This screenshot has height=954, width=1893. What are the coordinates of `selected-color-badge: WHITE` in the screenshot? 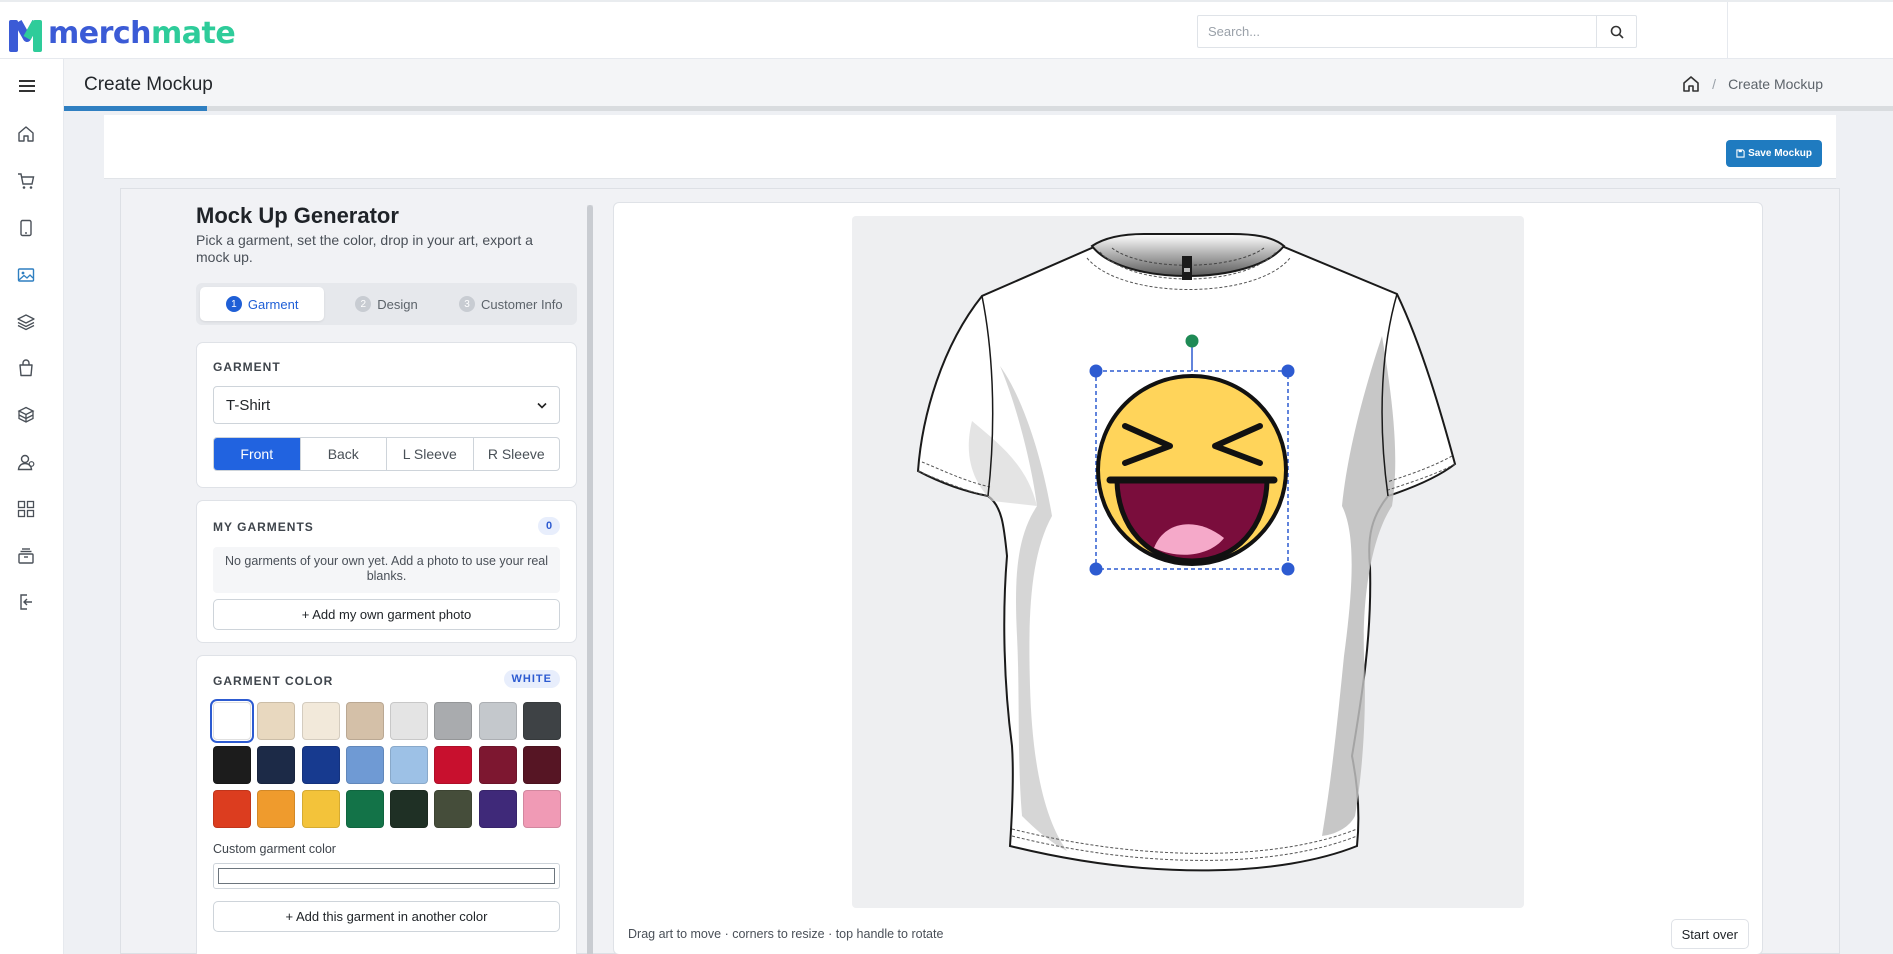 It's located at (531, 679).